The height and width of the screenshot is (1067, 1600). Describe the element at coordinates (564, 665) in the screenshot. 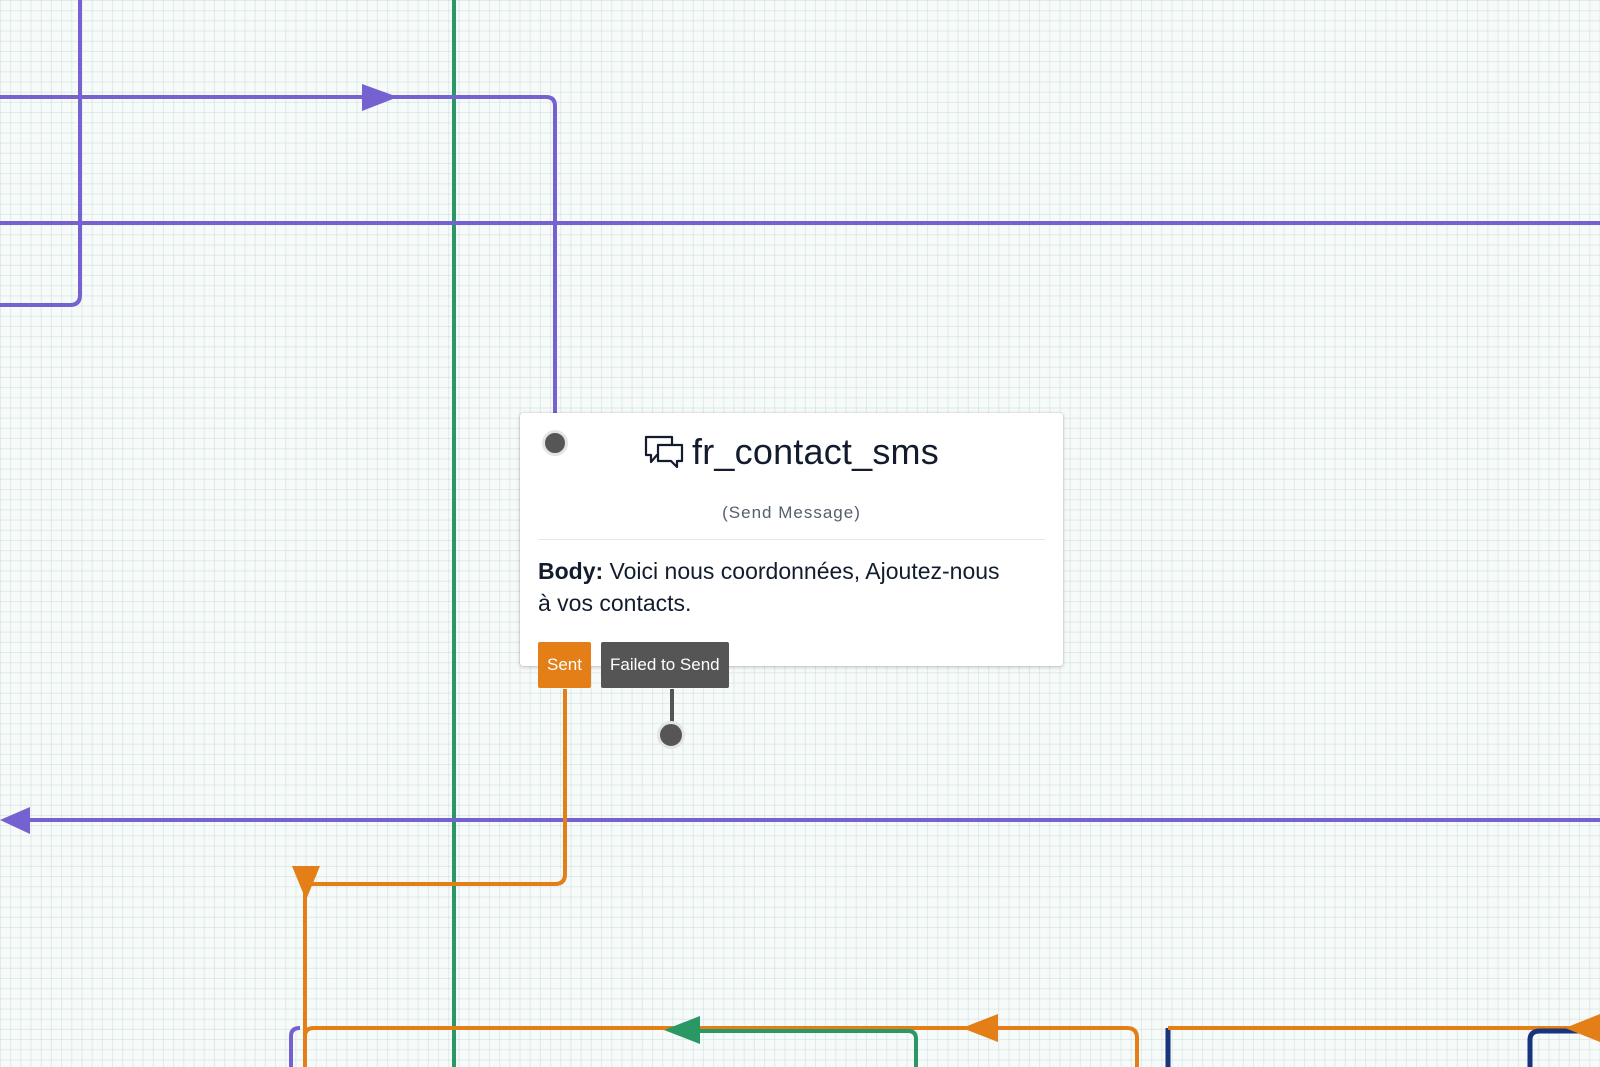

I see `transition-sent: Sent` at that location.